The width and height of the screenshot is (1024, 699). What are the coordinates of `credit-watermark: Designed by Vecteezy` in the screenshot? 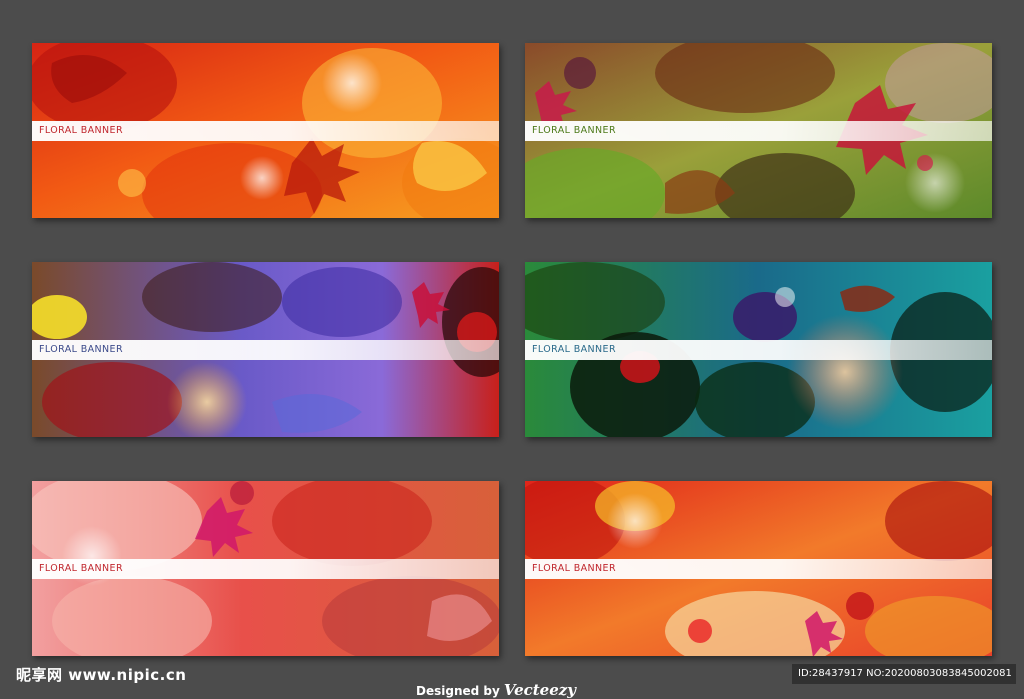 It's located at (496, 690).